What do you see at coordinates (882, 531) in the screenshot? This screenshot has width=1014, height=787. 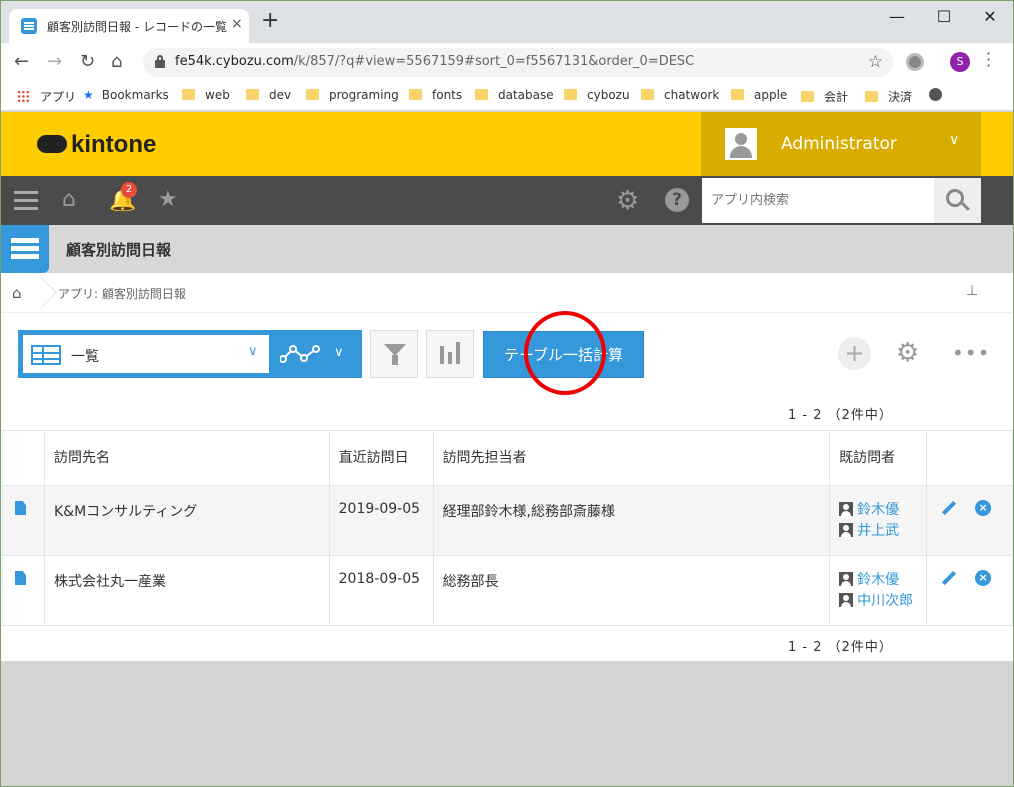 I see `visitor-link: 井上武` at bounding box center [882, 531].